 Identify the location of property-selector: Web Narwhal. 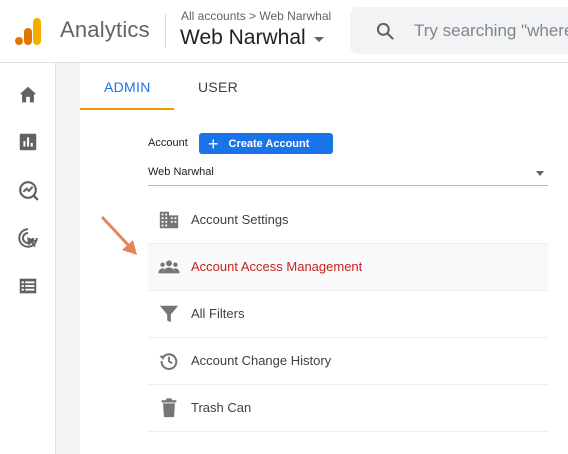
(252, 38).